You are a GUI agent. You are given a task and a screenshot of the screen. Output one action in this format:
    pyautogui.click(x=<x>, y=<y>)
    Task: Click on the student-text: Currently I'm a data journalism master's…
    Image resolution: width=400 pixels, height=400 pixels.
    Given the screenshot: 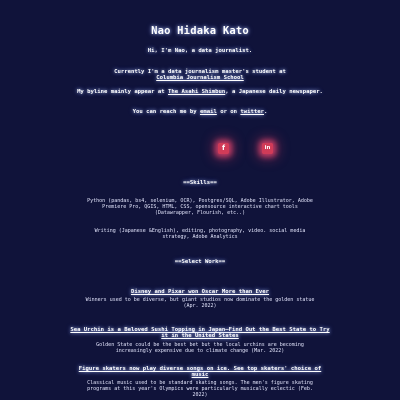 What is the action you would take?
    pyautogui.click(x=200, y=75)
    